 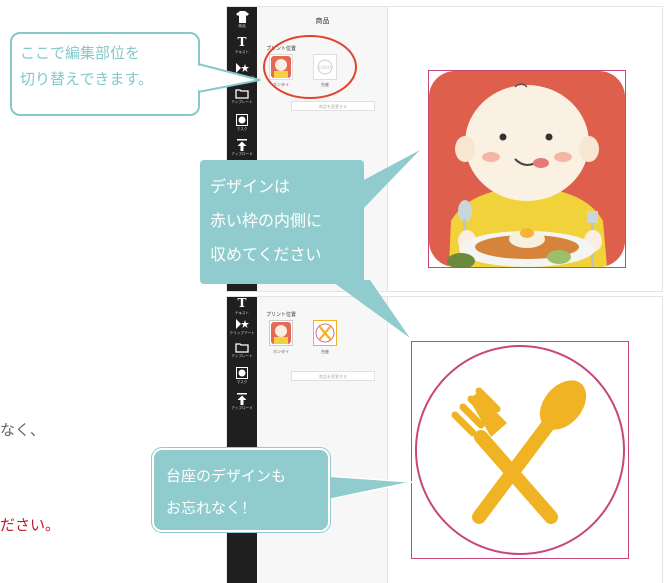 What do you see at coordinates (23, 430) in the screenshot?
I see `partial-text-line1: なく、` at bounding box center [23, 430].